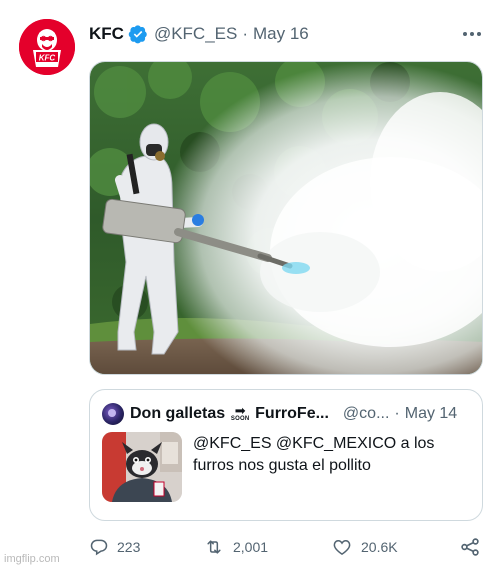 The image size is (500, 568). Describe the element at coordinates (240, 419) in the screenshot. I see `soon-label: SOON` at that location.